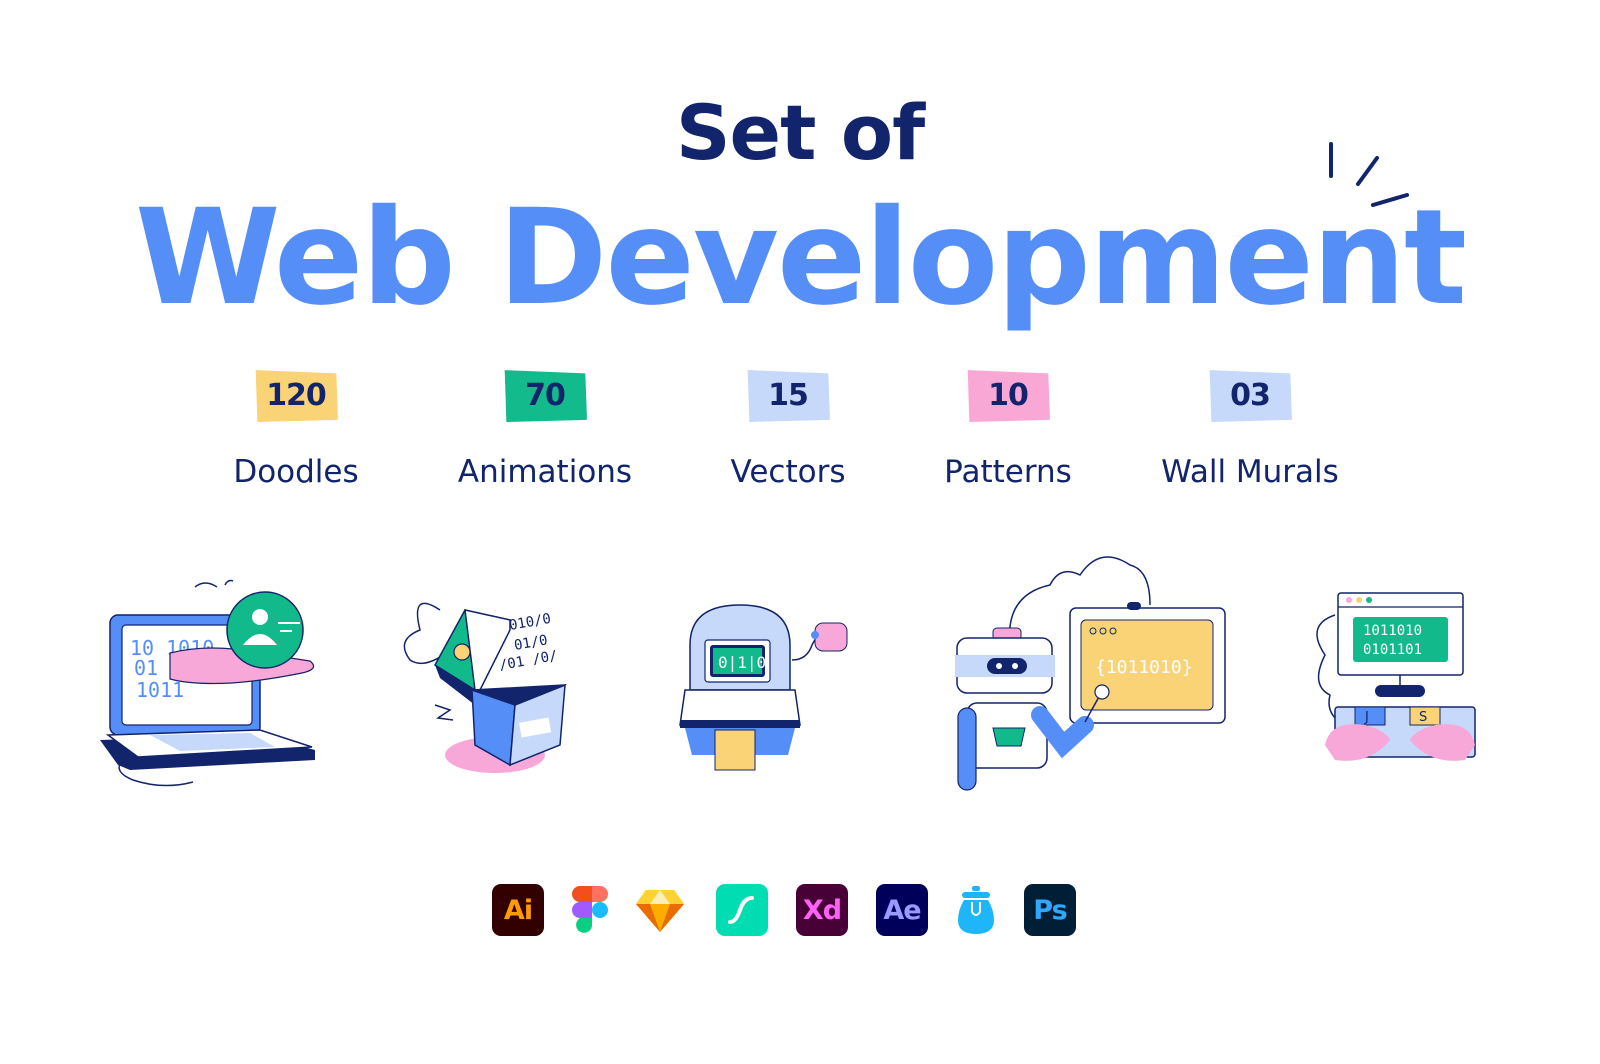 The width and height of the screenshot is (1600, 1064). I want to click on illustrator-icon: Ai, so click(518, 910).